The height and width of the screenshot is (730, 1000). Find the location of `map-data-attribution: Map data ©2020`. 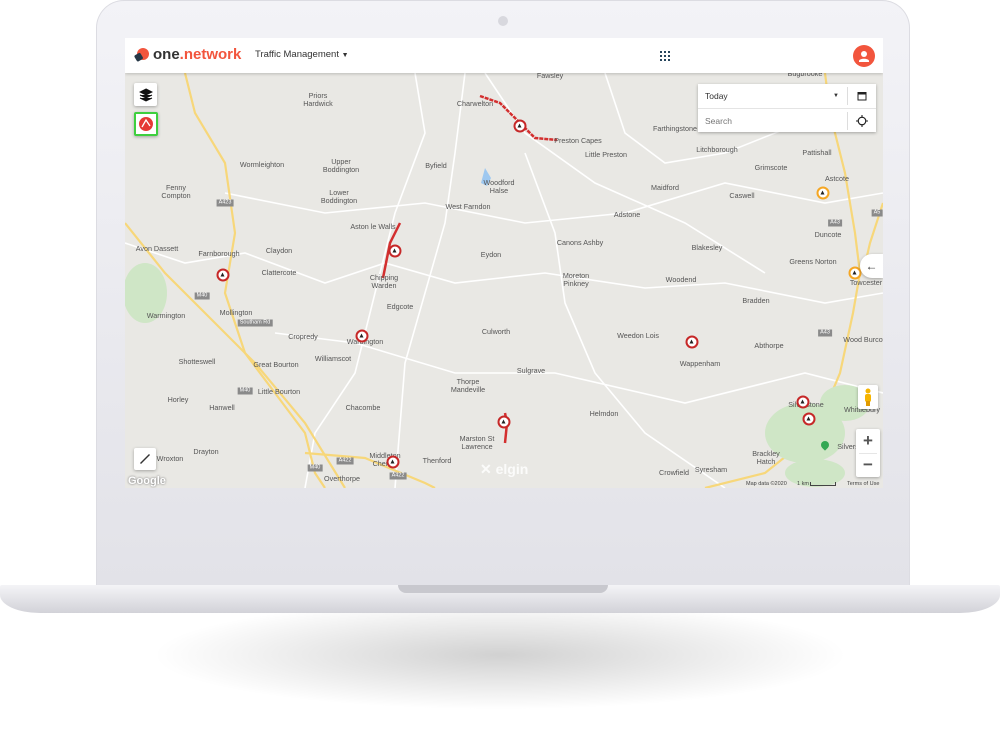

map-data-attribution: Map data ©2020 is located at coordinates (766, 484).